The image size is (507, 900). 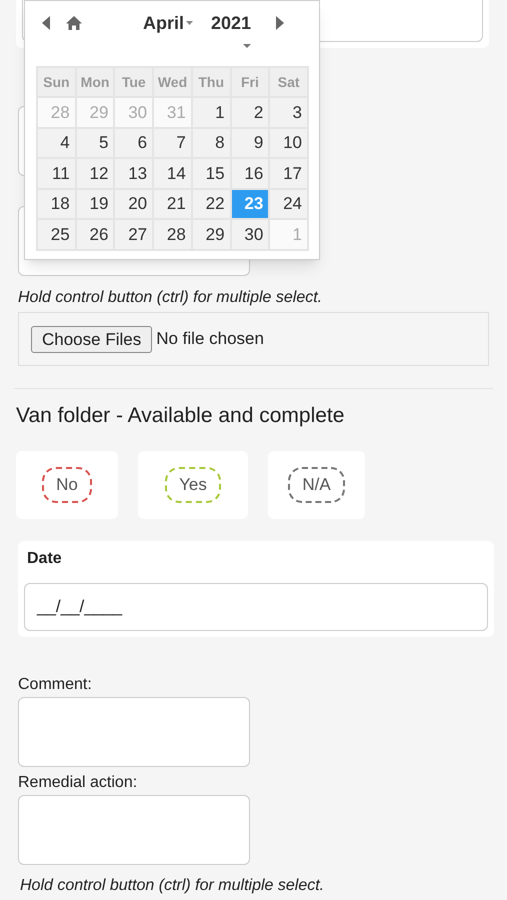 I want to click on day-cell: 8, so click(x=211, y=143).